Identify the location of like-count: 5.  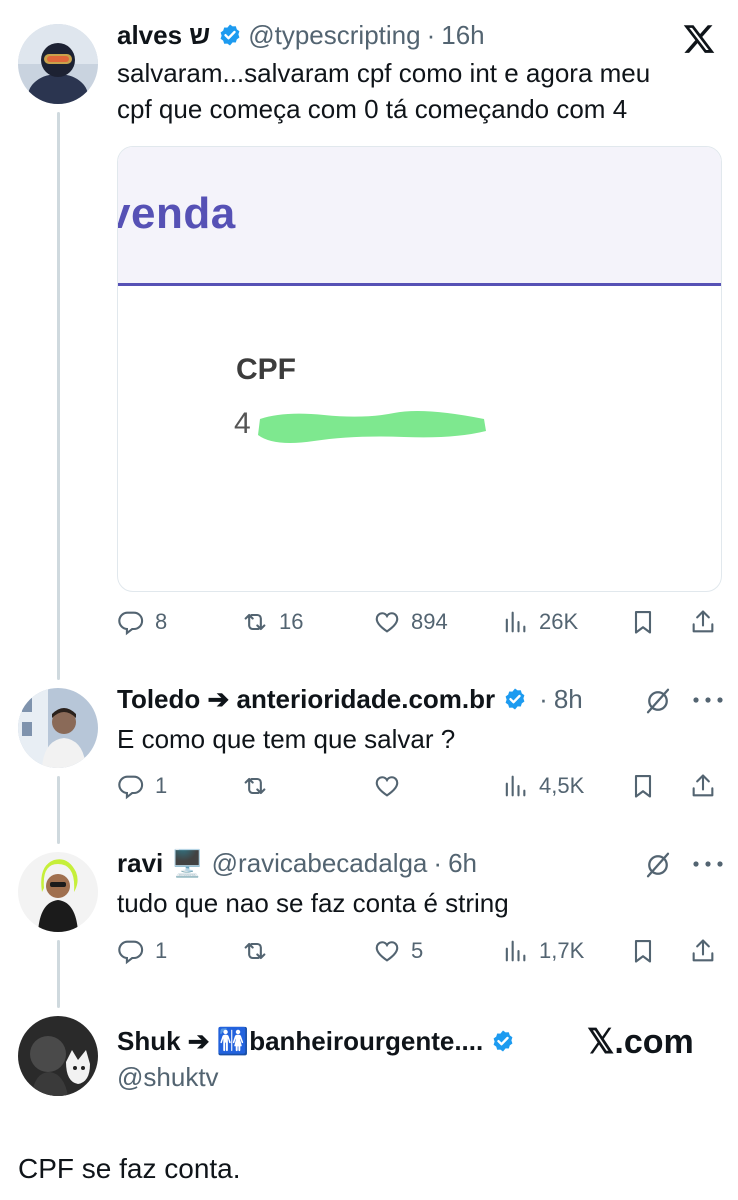
(417, 950).